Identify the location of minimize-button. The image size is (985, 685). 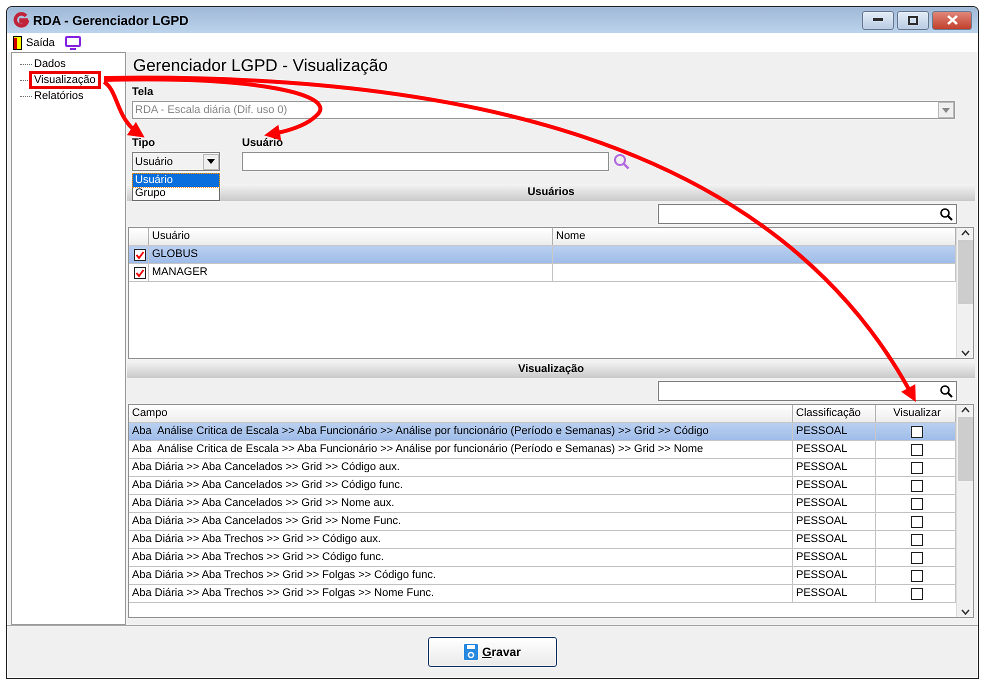
(878, 20).